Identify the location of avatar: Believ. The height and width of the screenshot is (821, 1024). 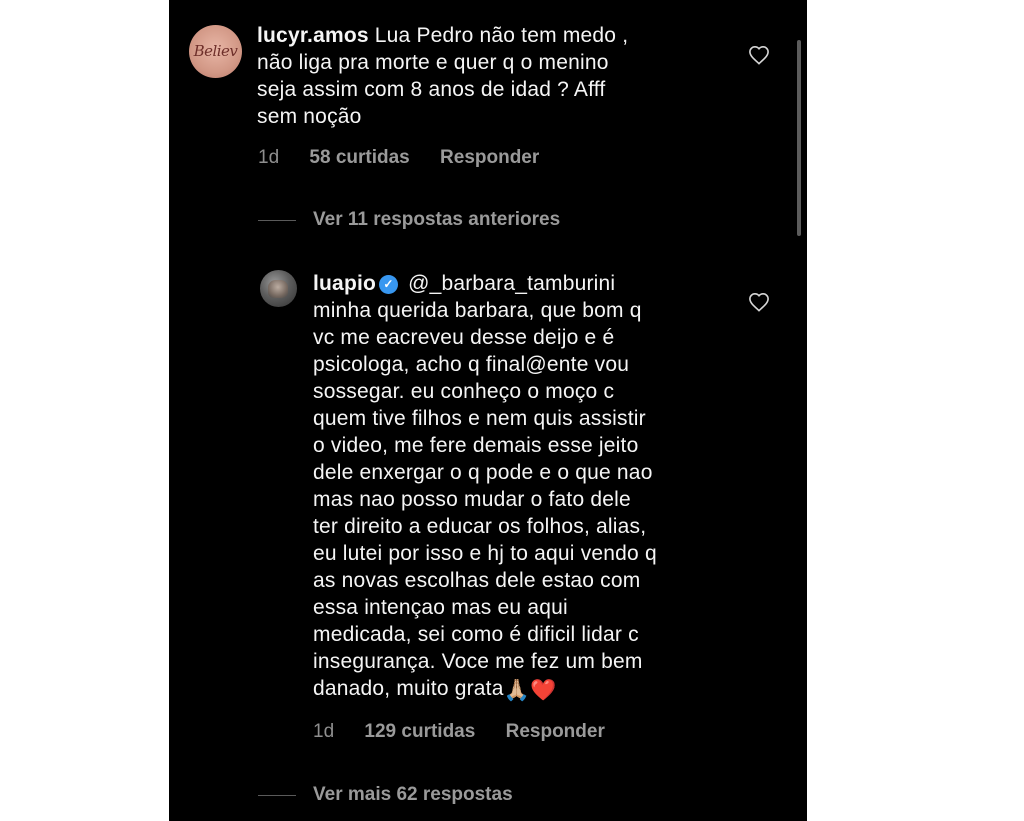
(215, 51).